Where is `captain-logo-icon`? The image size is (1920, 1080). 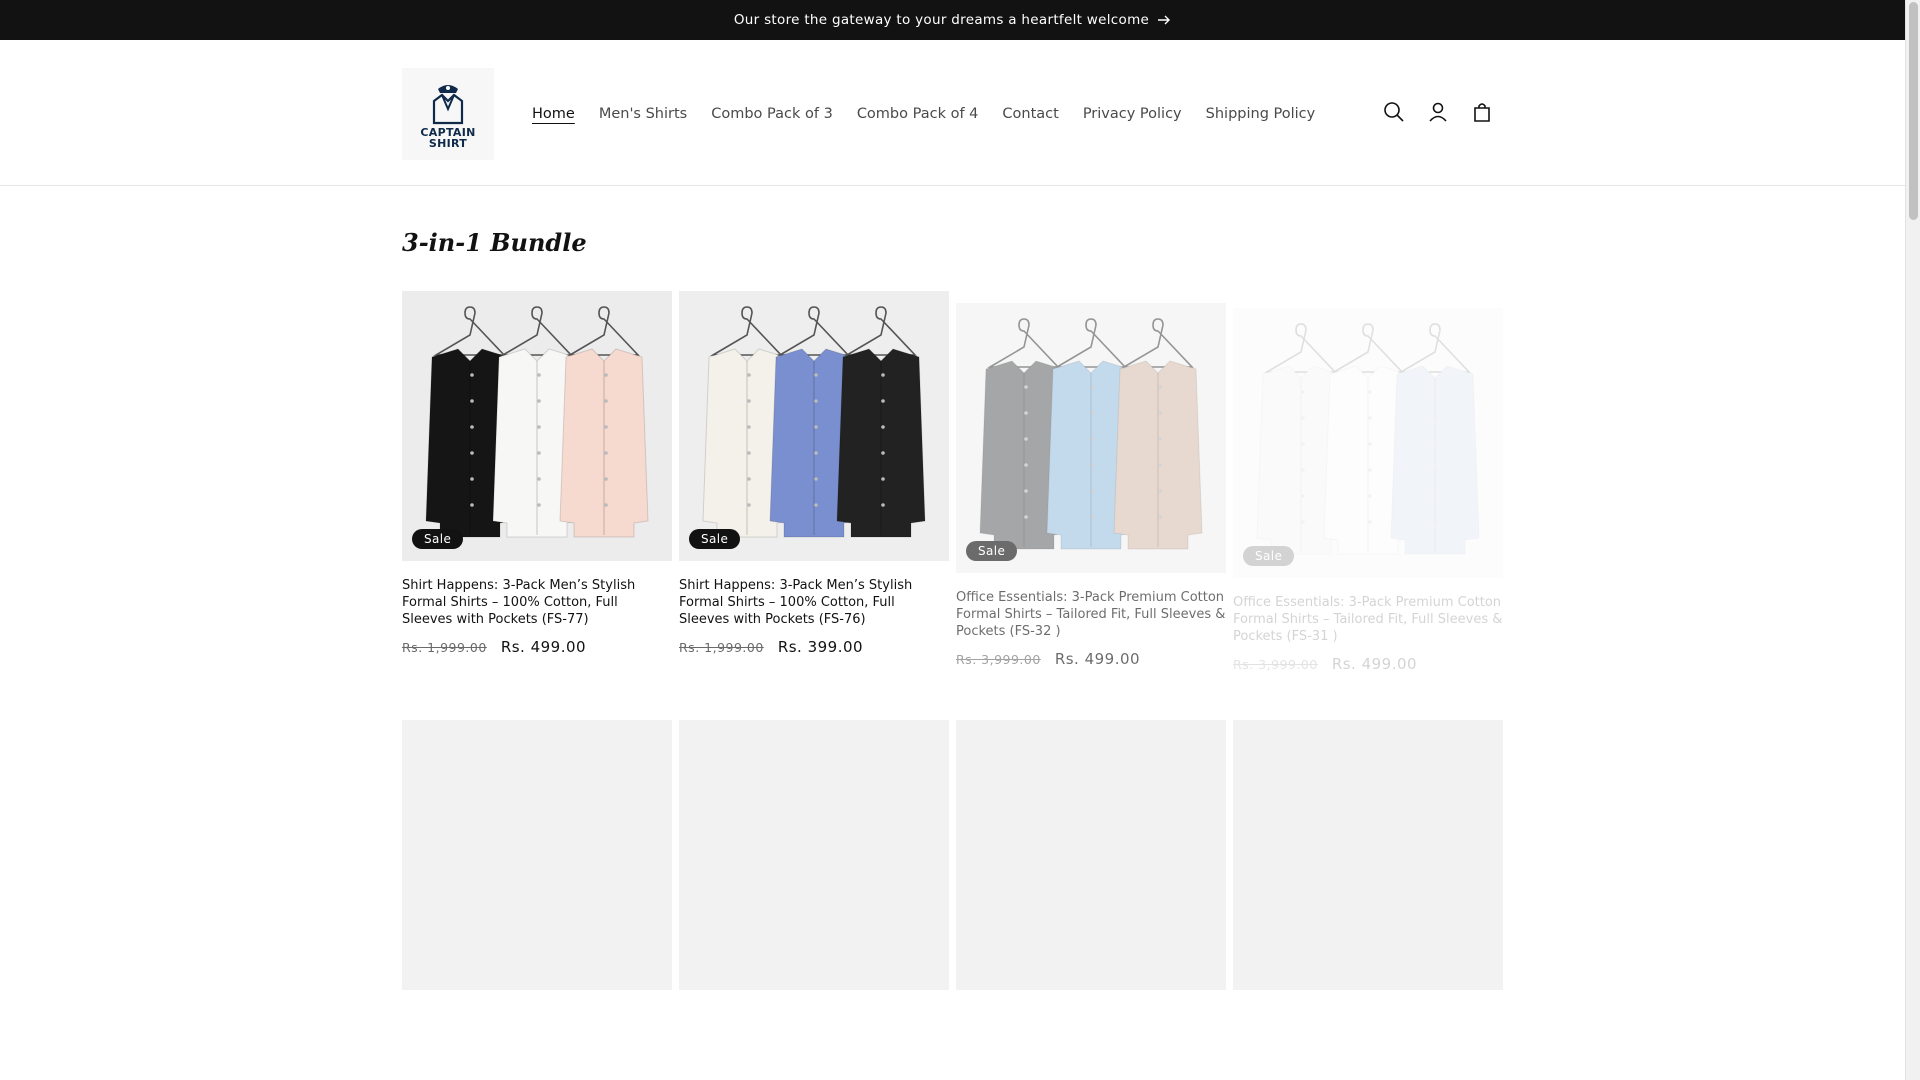
captain-logo-icon is located at coordinates (448, 105).